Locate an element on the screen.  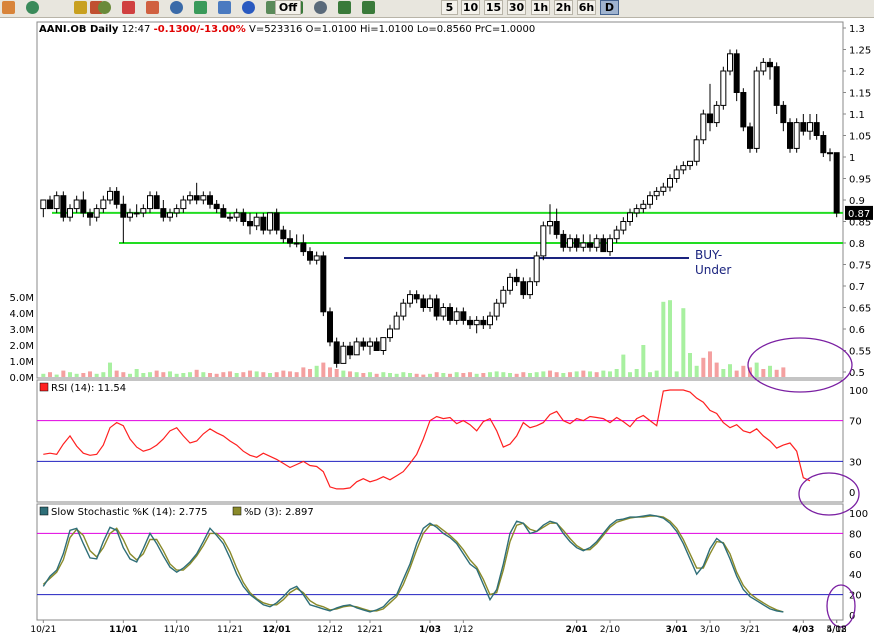
zoom-in-icon is located at coordinates (344, 7).